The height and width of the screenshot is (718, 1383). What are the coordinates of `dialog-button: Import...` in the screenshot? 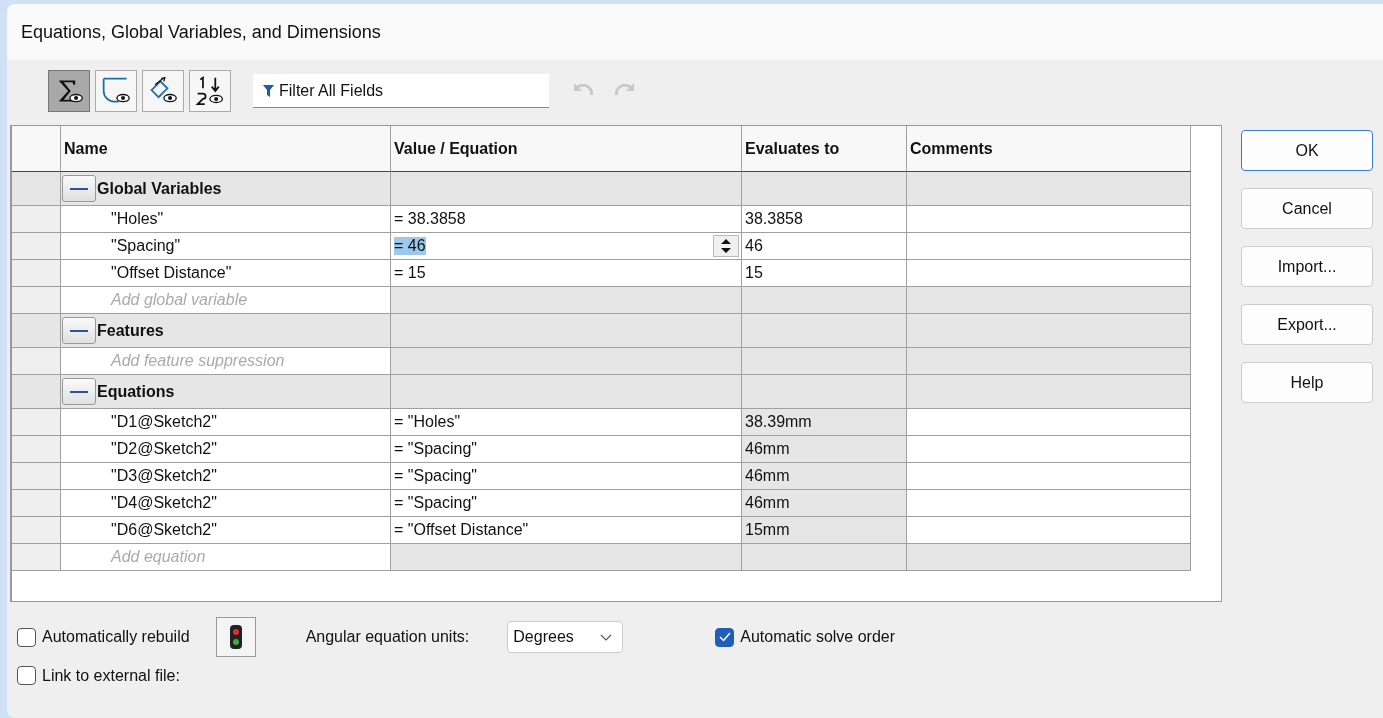 It's located at (1307, 266).